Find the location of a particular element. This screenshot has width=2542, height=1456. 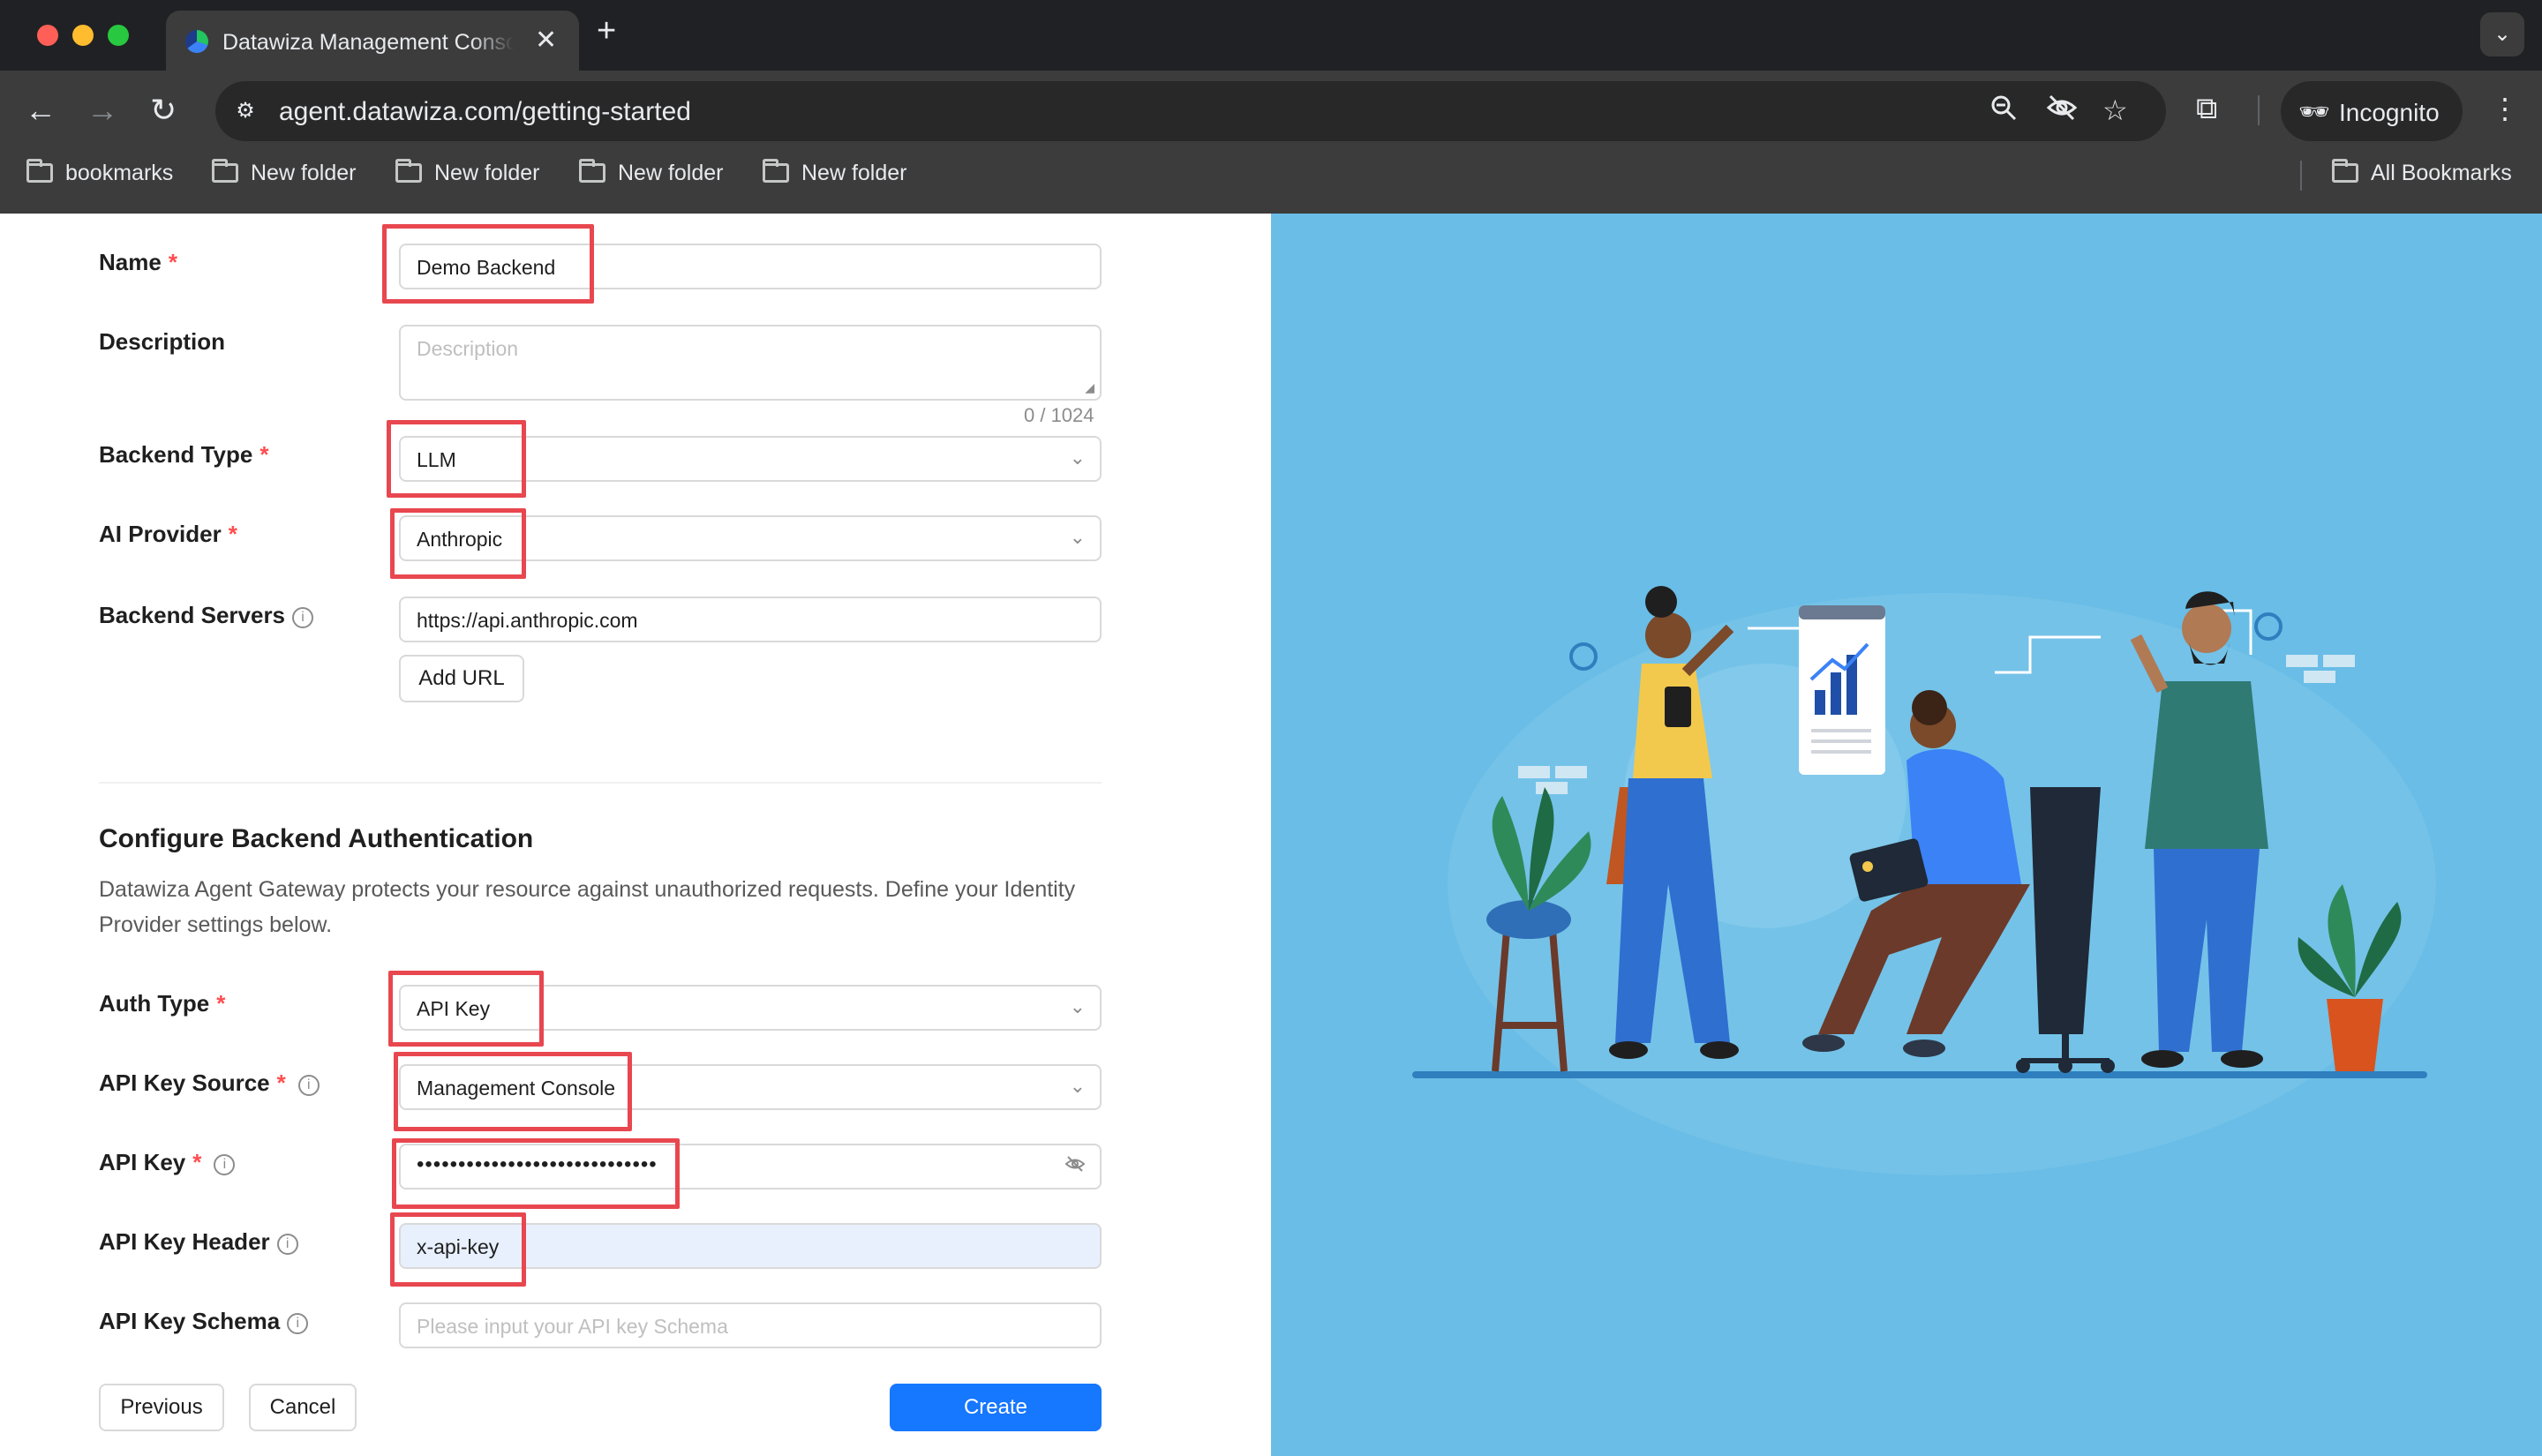

api-key-header-input: x-api-key is located at coordinates (750, 1246).